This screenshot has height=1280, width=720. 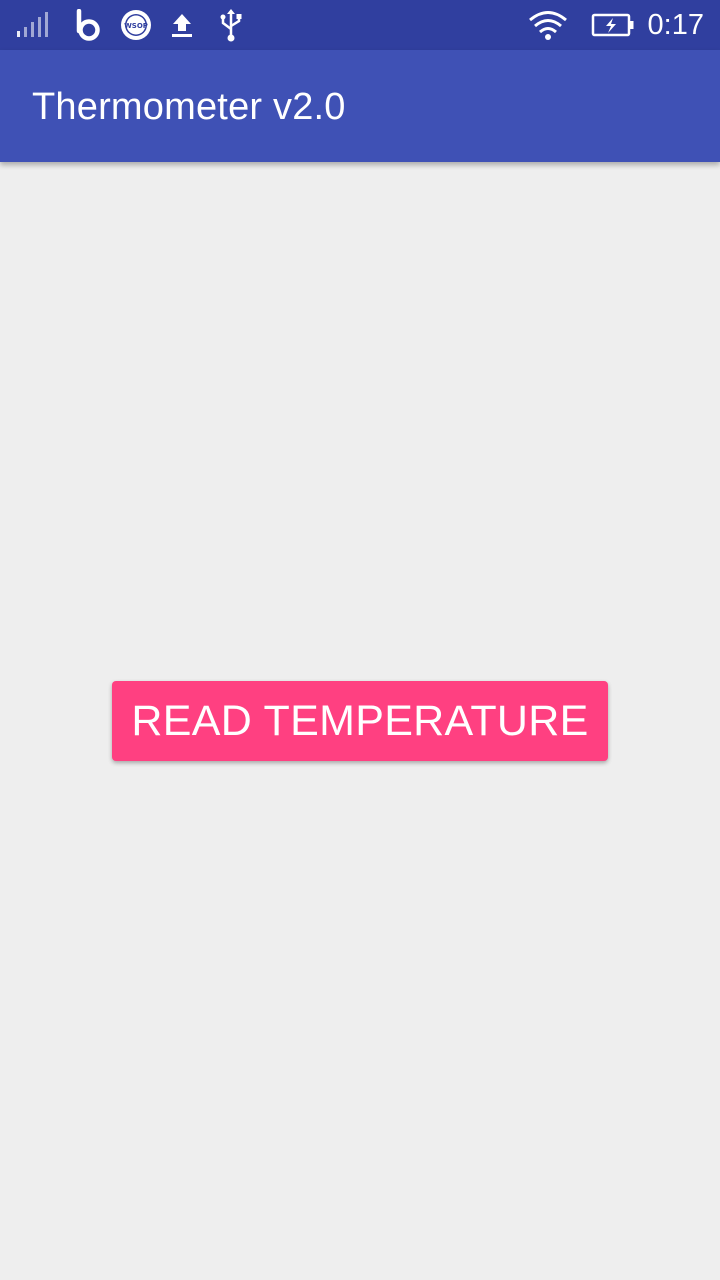 What do you see at coordinates (548, 25) in the screenshot?
I see `wifi-icon` at bounding box center [548, 25].